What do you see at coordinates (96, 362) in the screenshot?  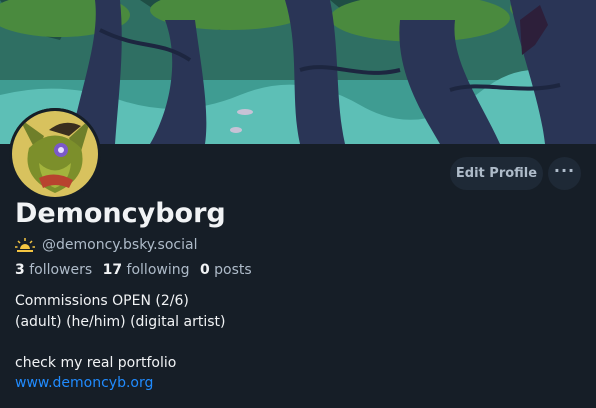 I see `bio-line: check my real portfolio` at bounding box center [96, 362].